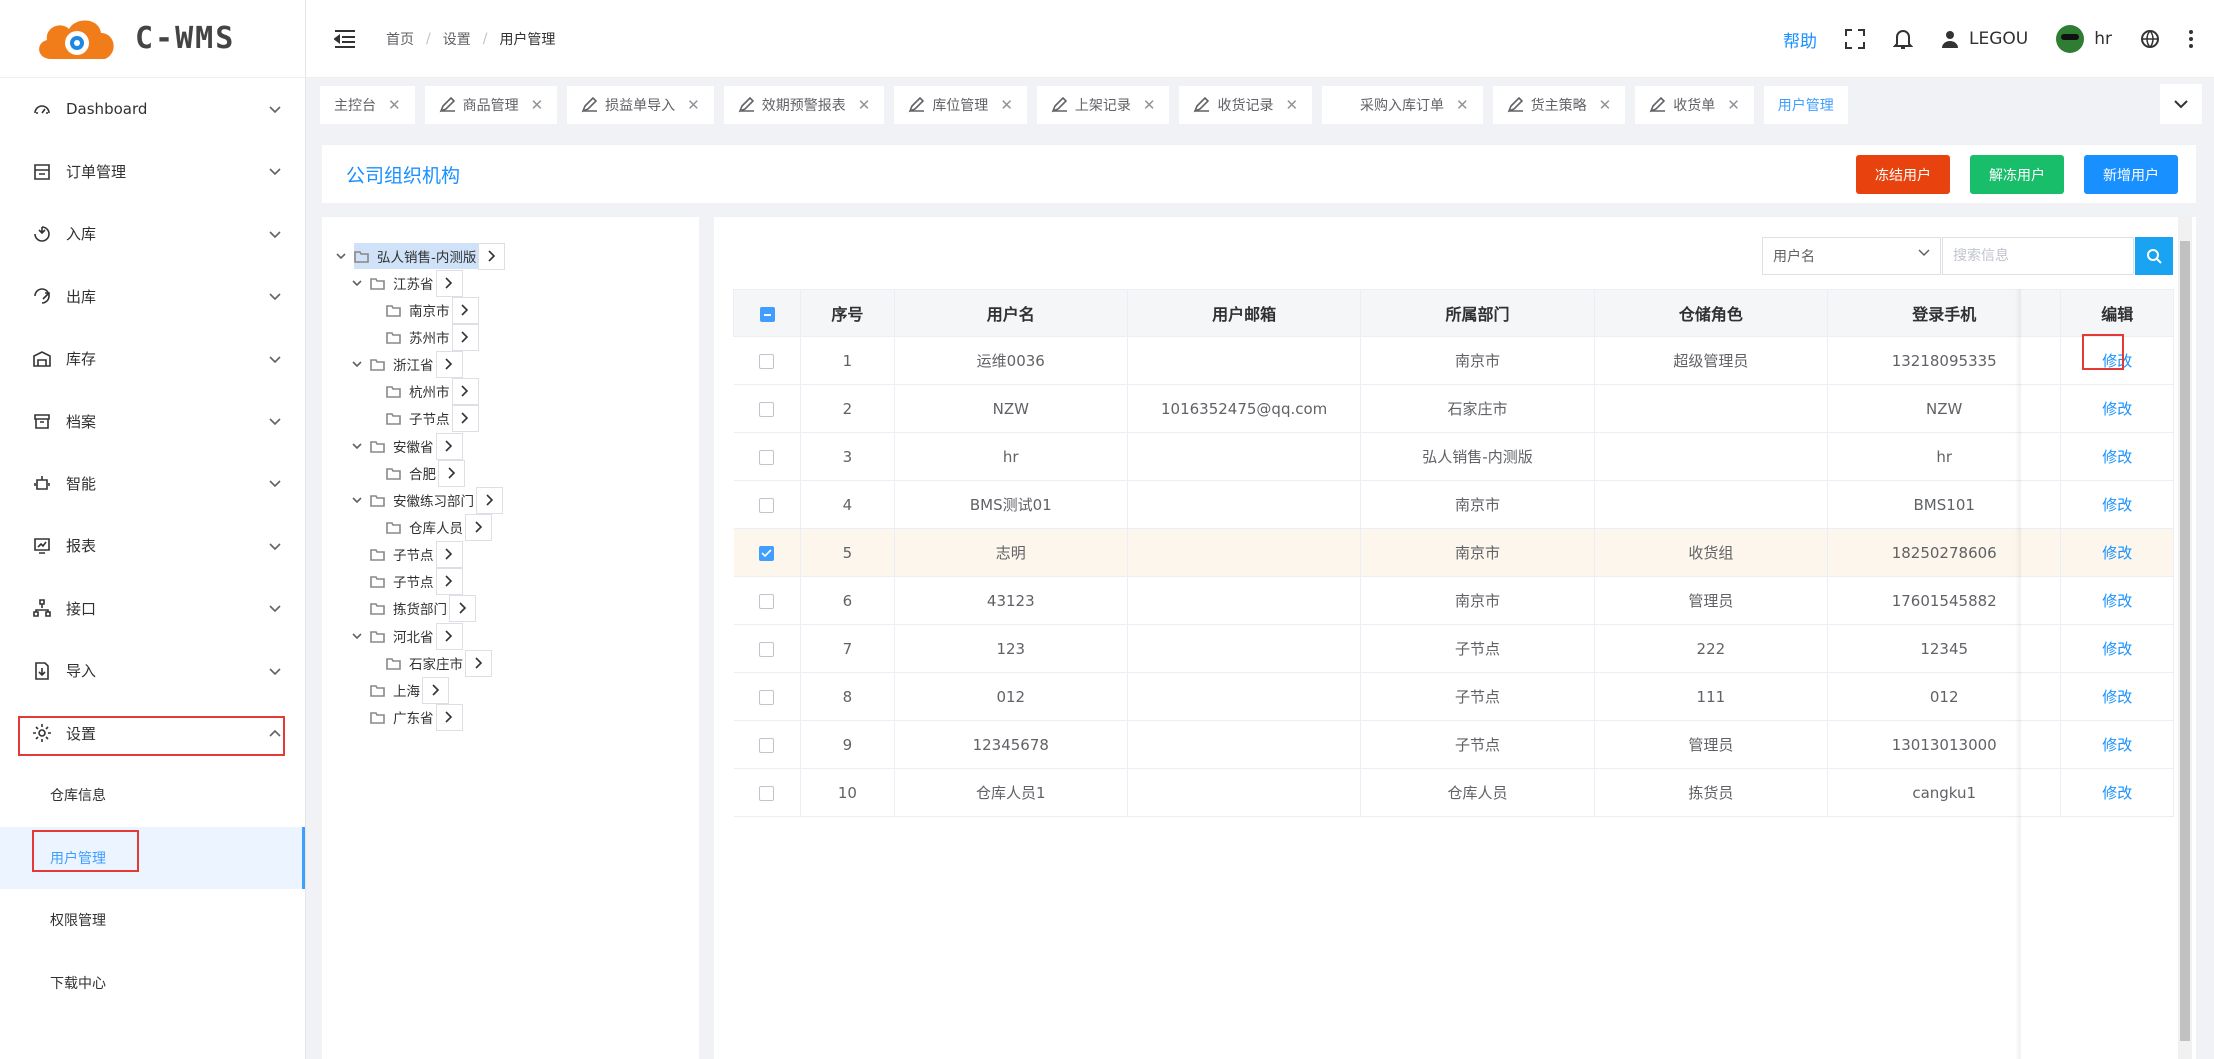 The width and height of the screenshot is (2214, 1059). Describe the element at coordinates (407, 636) in the screenshot. I see `tree-node: 河北省` at that location.